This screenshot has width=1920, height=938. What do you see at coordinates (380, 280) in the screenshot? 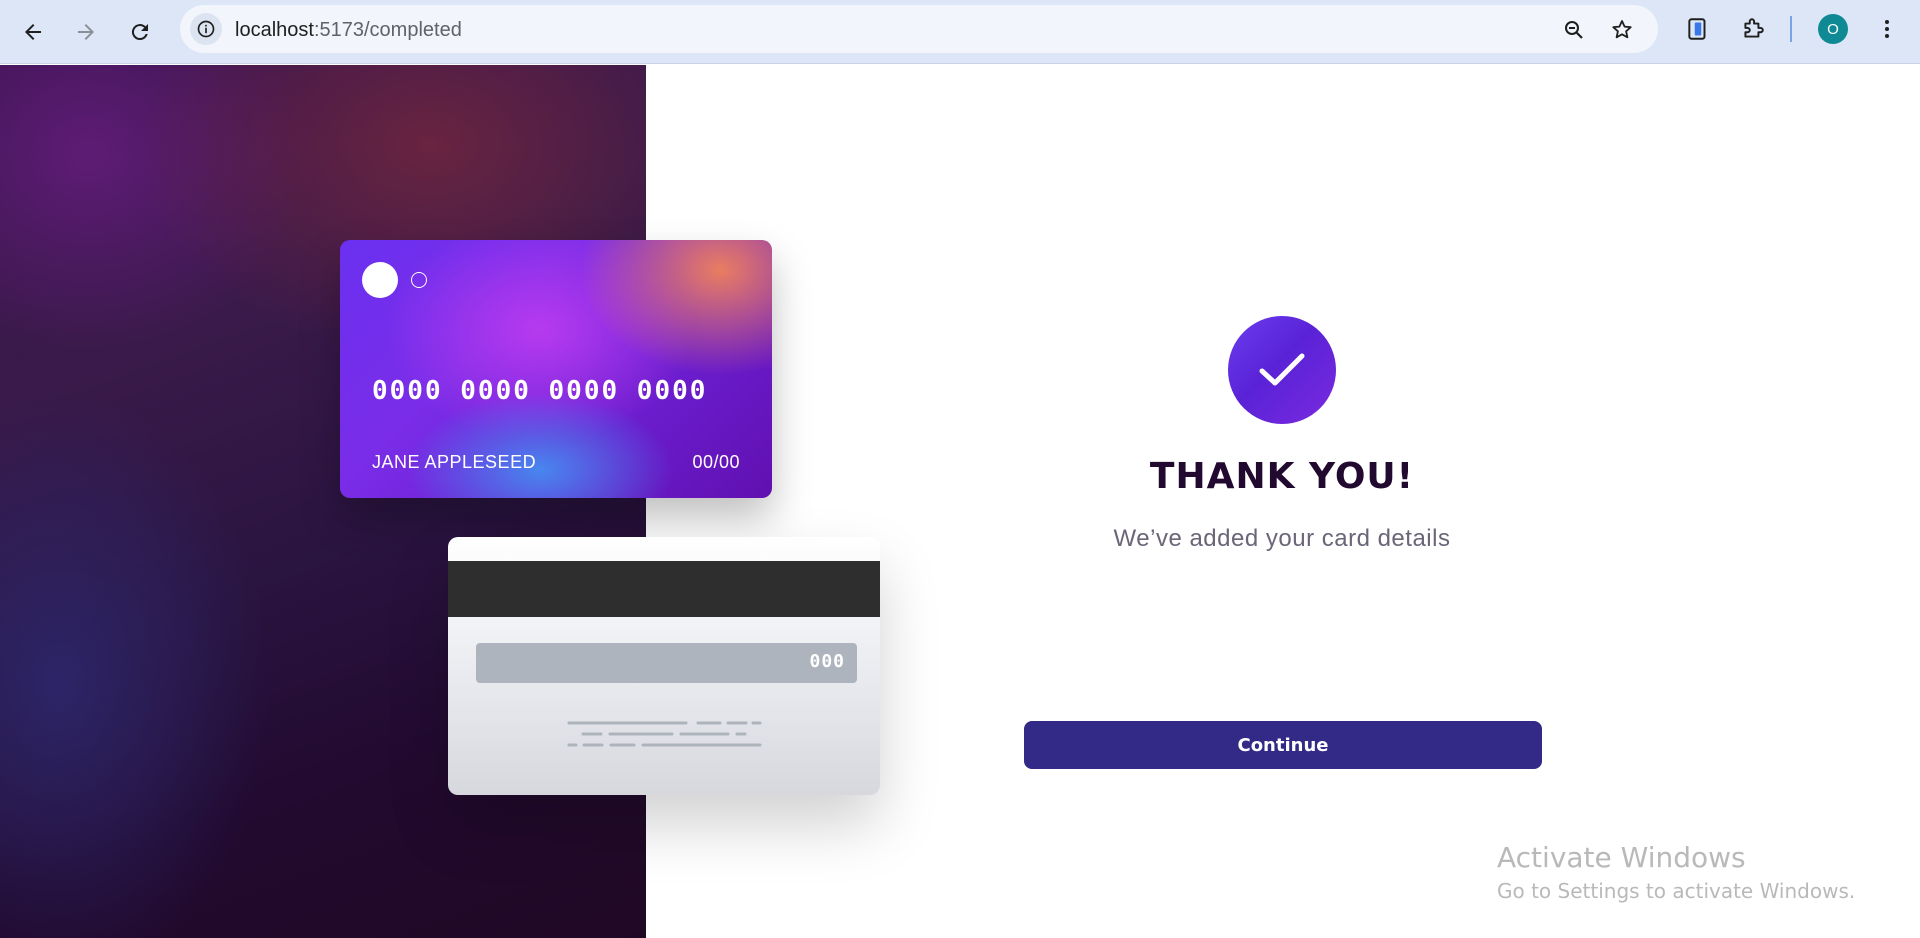
I see `card-logo-circle-large` at bounding box center [380, 280].